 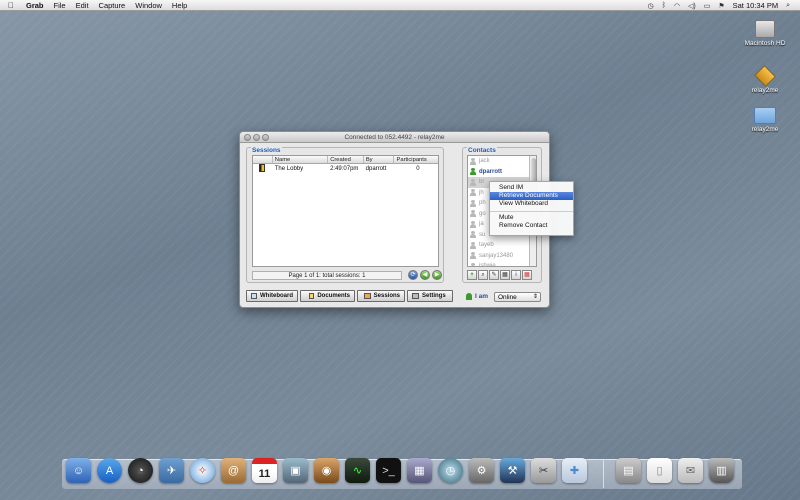 What do you see at coordinates (502, 256) in the screenshot?
I see `contact-item: sanjay13480` at bounding box center [502, 256].